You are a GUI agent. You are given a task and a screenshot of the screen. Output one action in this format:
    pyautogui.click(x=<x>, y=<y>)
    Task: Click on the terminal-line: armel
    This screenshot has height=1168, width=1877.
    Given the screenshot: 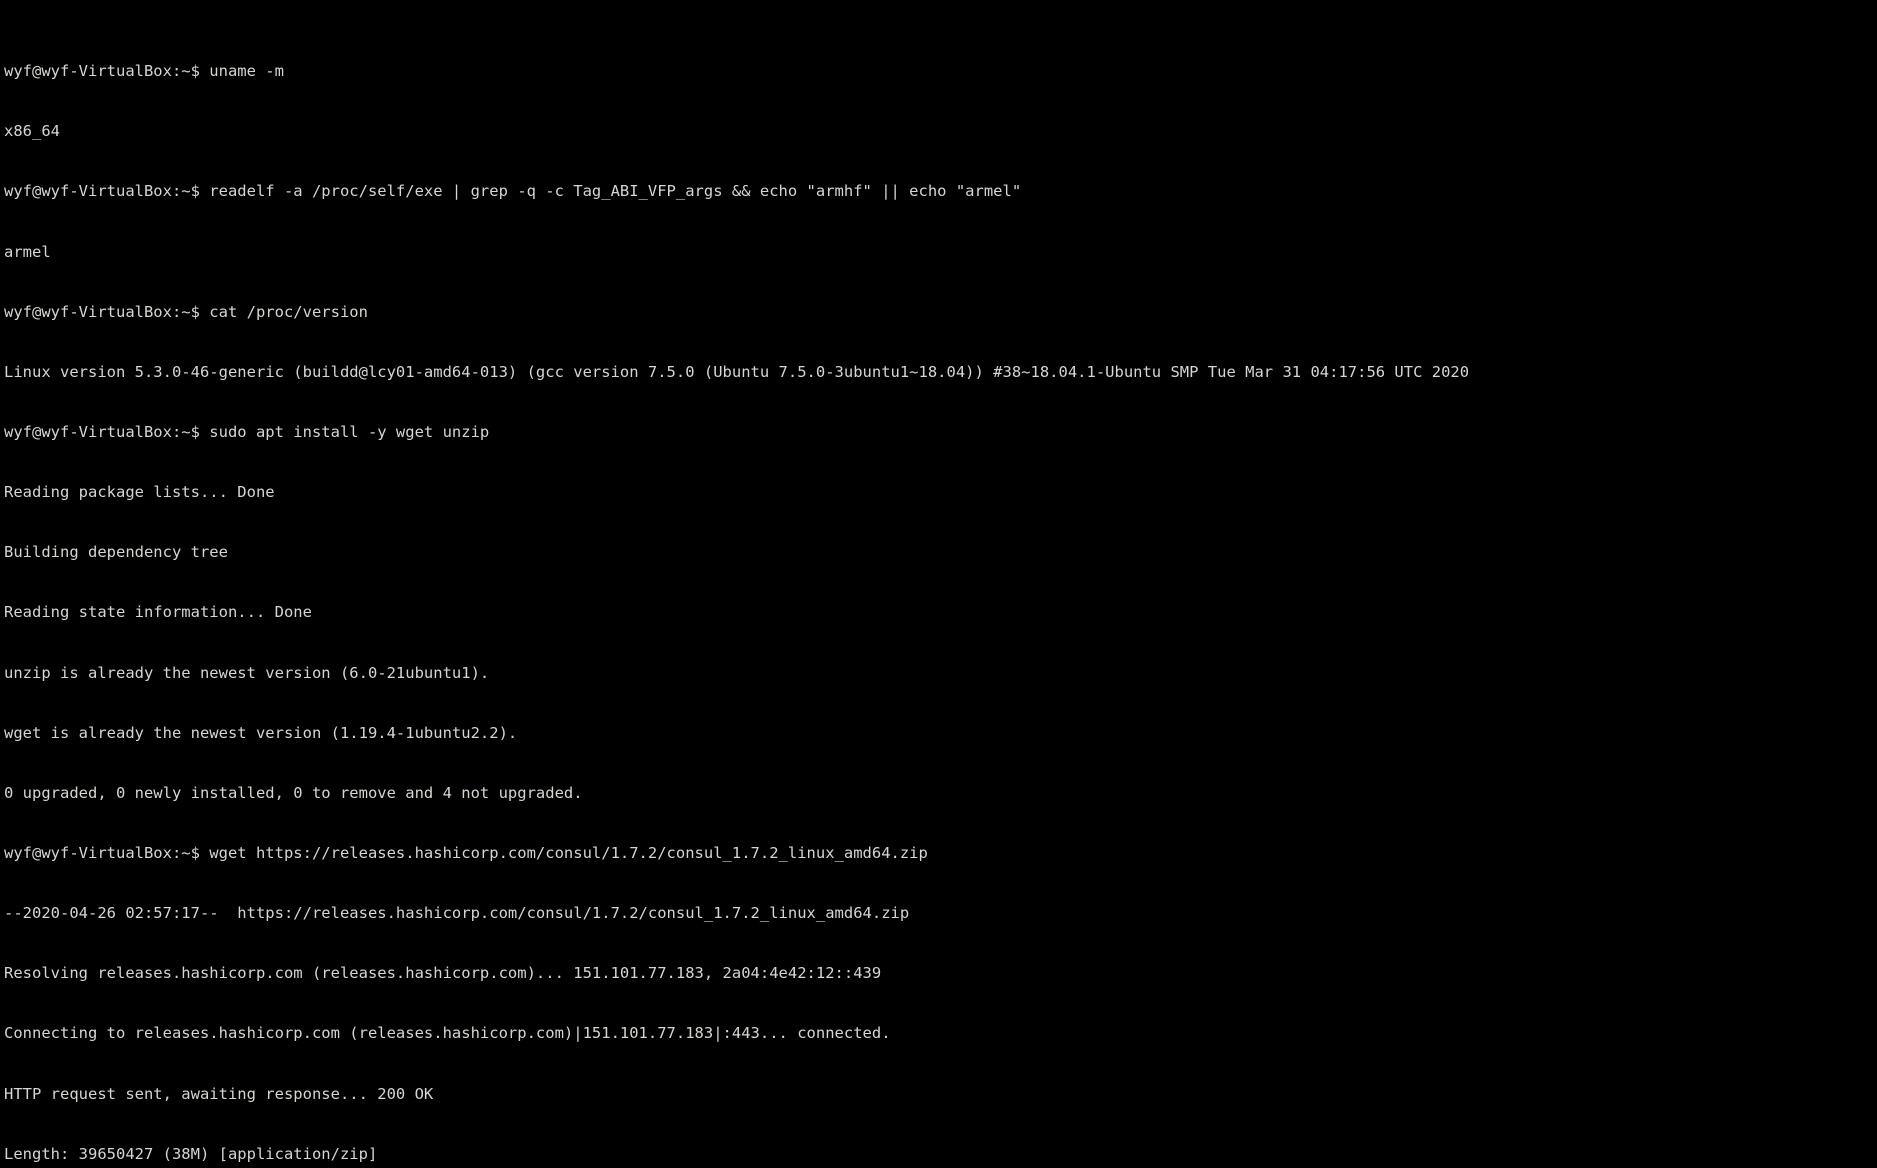 What is the action you would take?
    pyautogui.click(x=27, y=251)
    